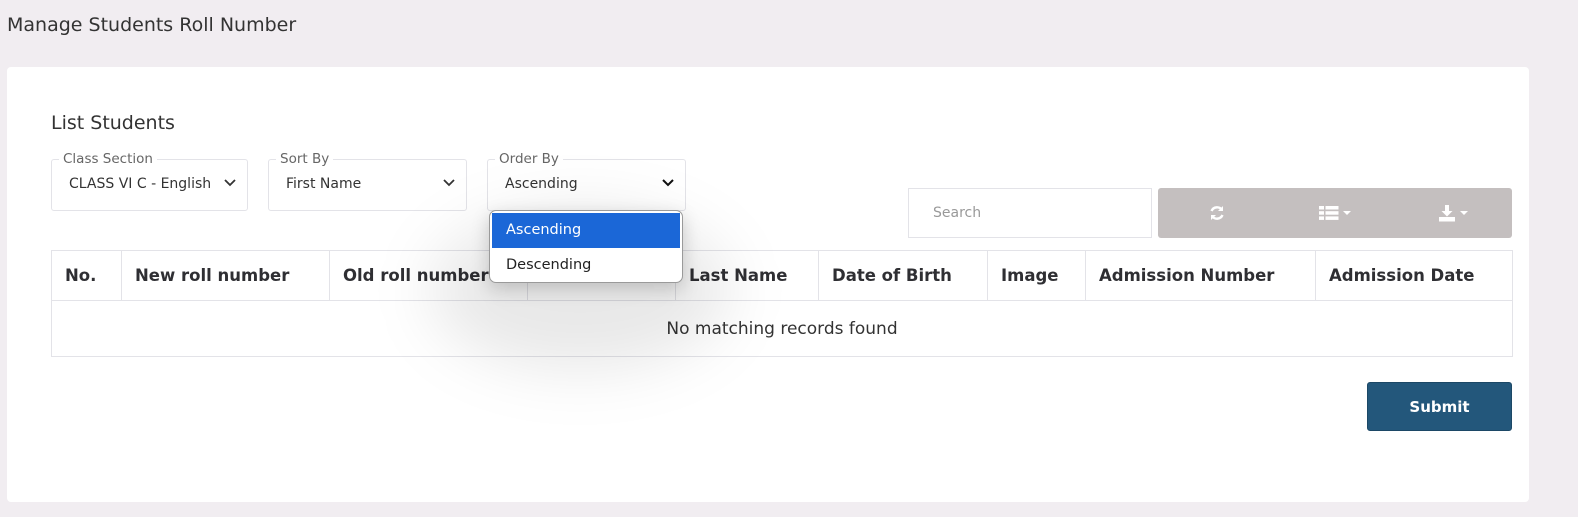 The width and height of the screenshot is (1578, 517). I want to click on refresh-icon, so click(1217, 213).